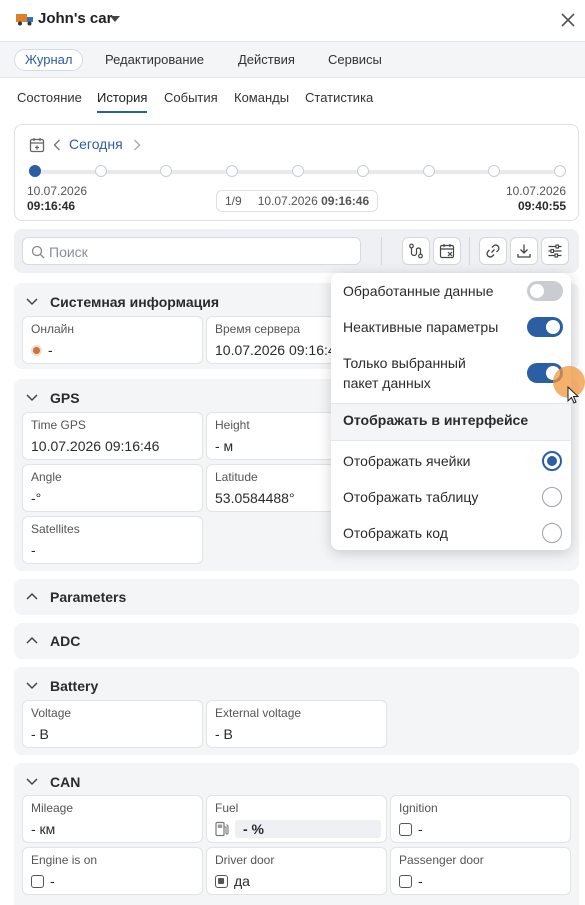 Image resolution: width=585 pixels, height=905 pixels. I want to click on cell-value: 10.07.2026 09:16:46, so click(279, 350).